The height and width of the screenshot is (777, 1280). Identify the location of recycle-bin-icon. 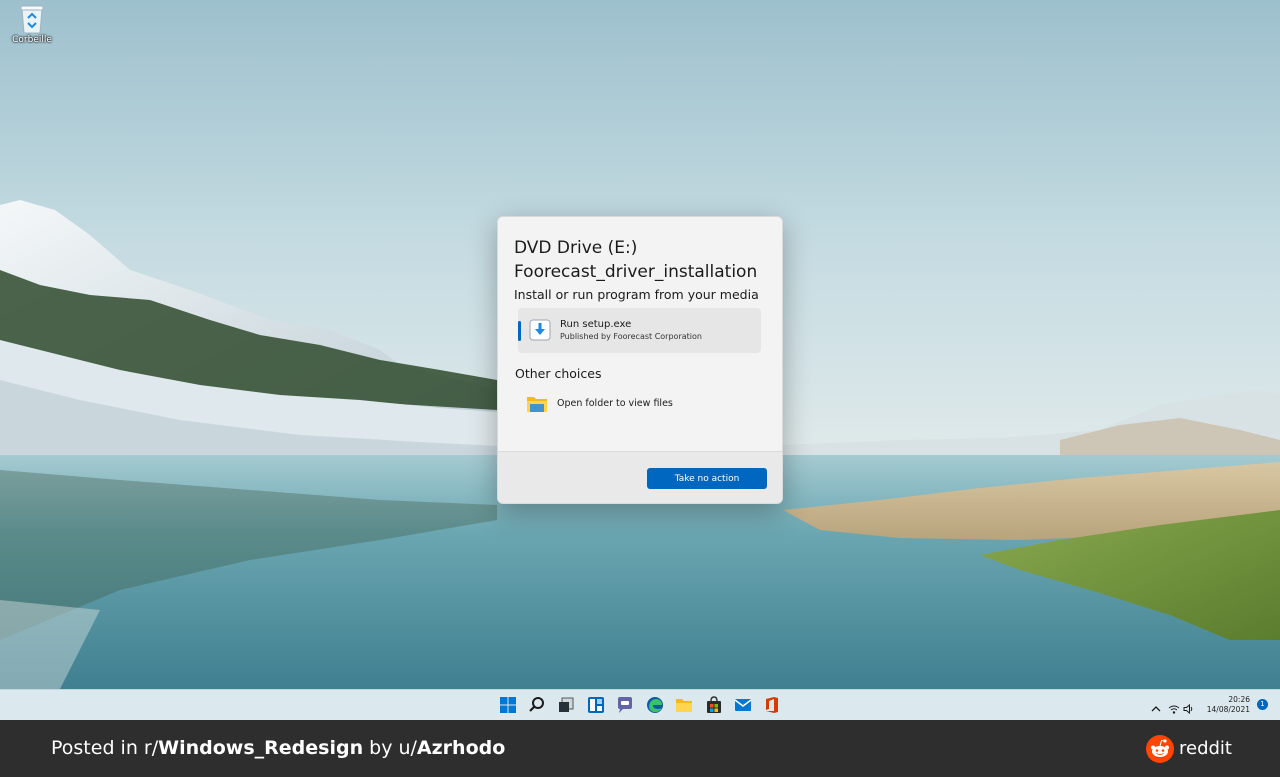
(32, 19).